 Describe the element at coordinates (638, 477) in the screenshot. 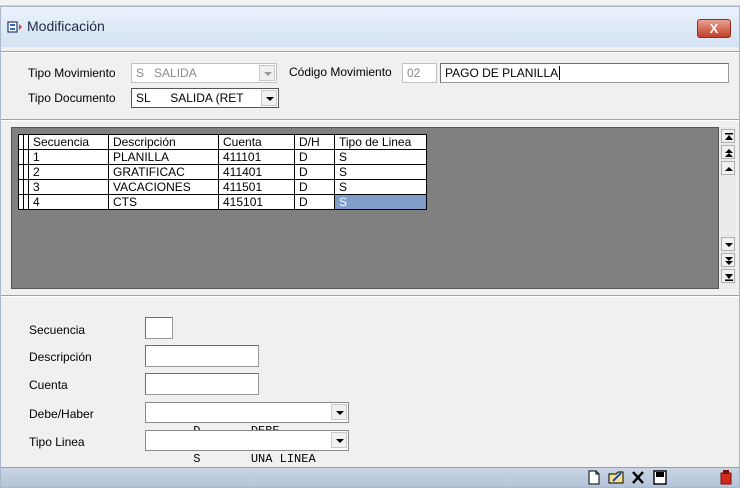

I see `delete-icon` at that location.